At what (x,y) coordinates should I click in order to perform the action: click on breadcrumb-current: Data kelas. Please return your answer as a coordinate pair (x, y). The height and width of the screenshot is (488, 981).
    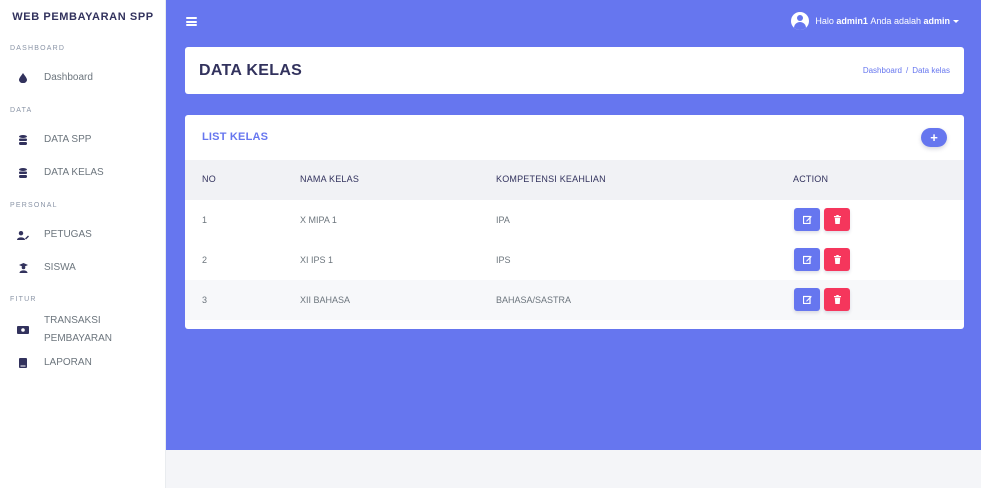
    Looking at the image, I should click on (931, 70).